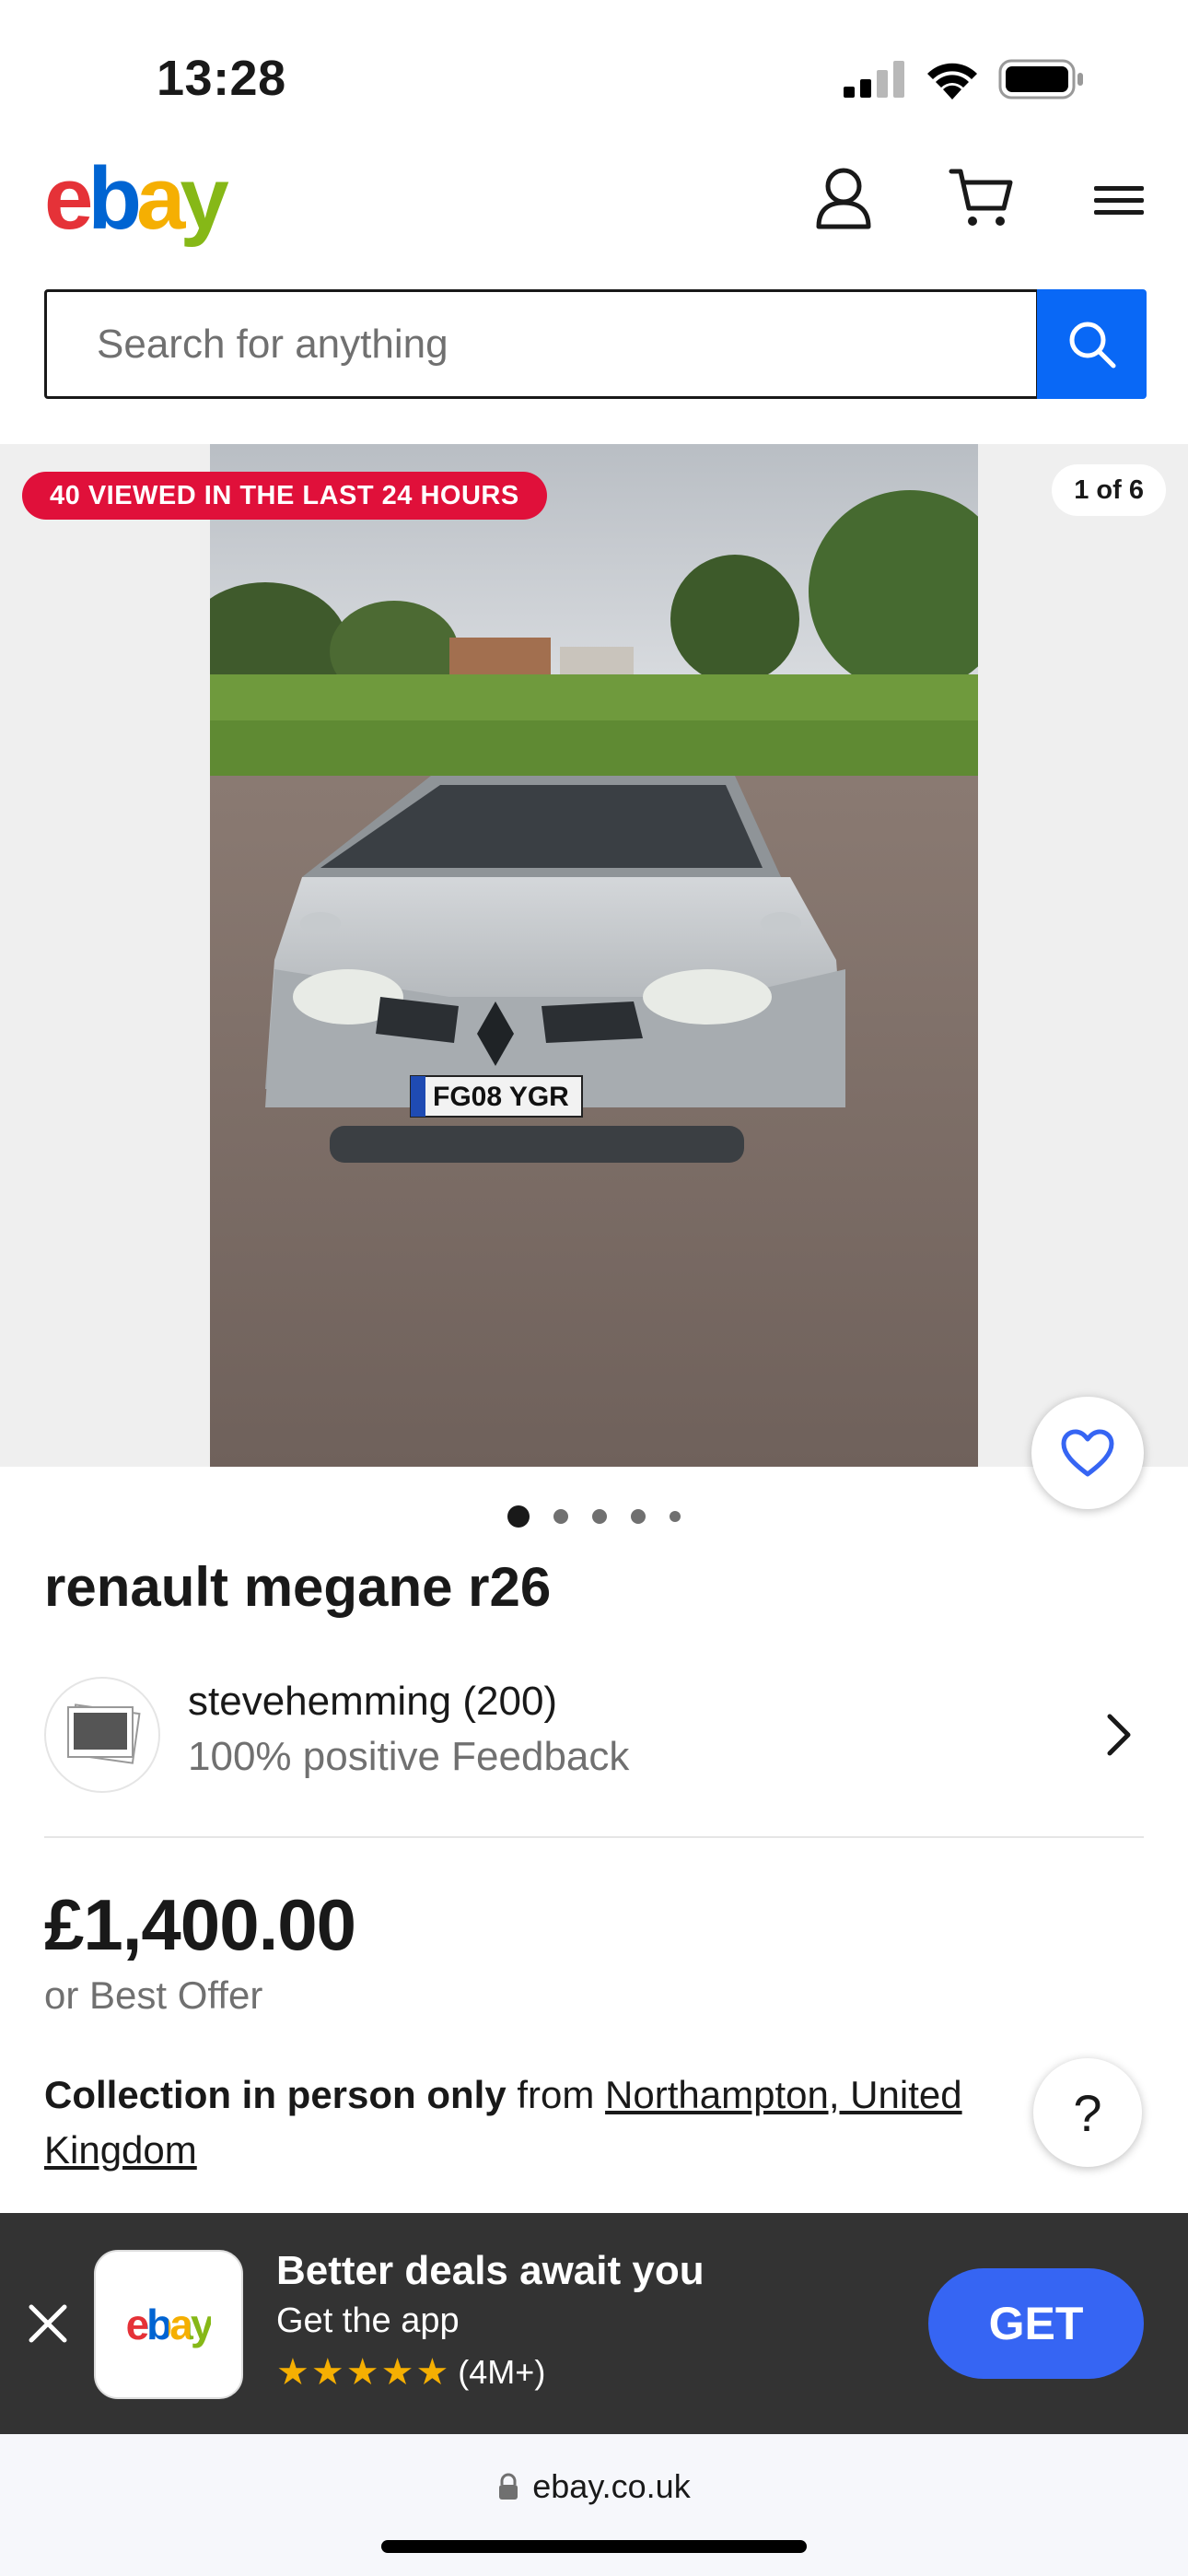 The image size is (1188, 2576). Describe the element at coordinates (275, 2094) in the screenshot. I see `collection-method: Collection in person only` at that location.